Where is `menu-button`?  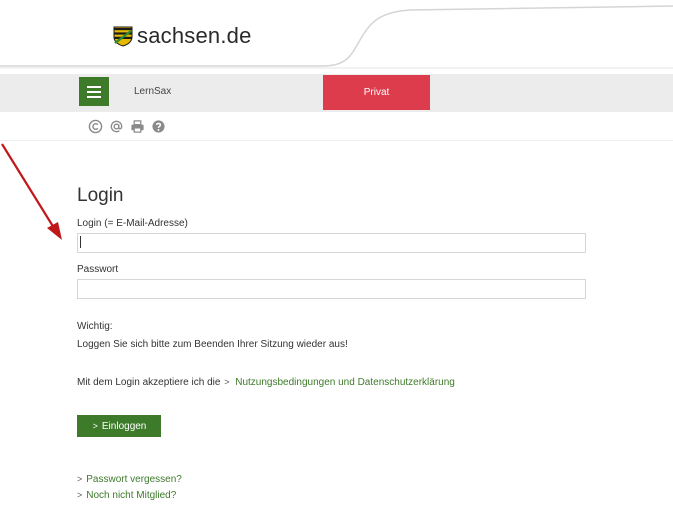 menu-button is located at coordinates (94, 91).